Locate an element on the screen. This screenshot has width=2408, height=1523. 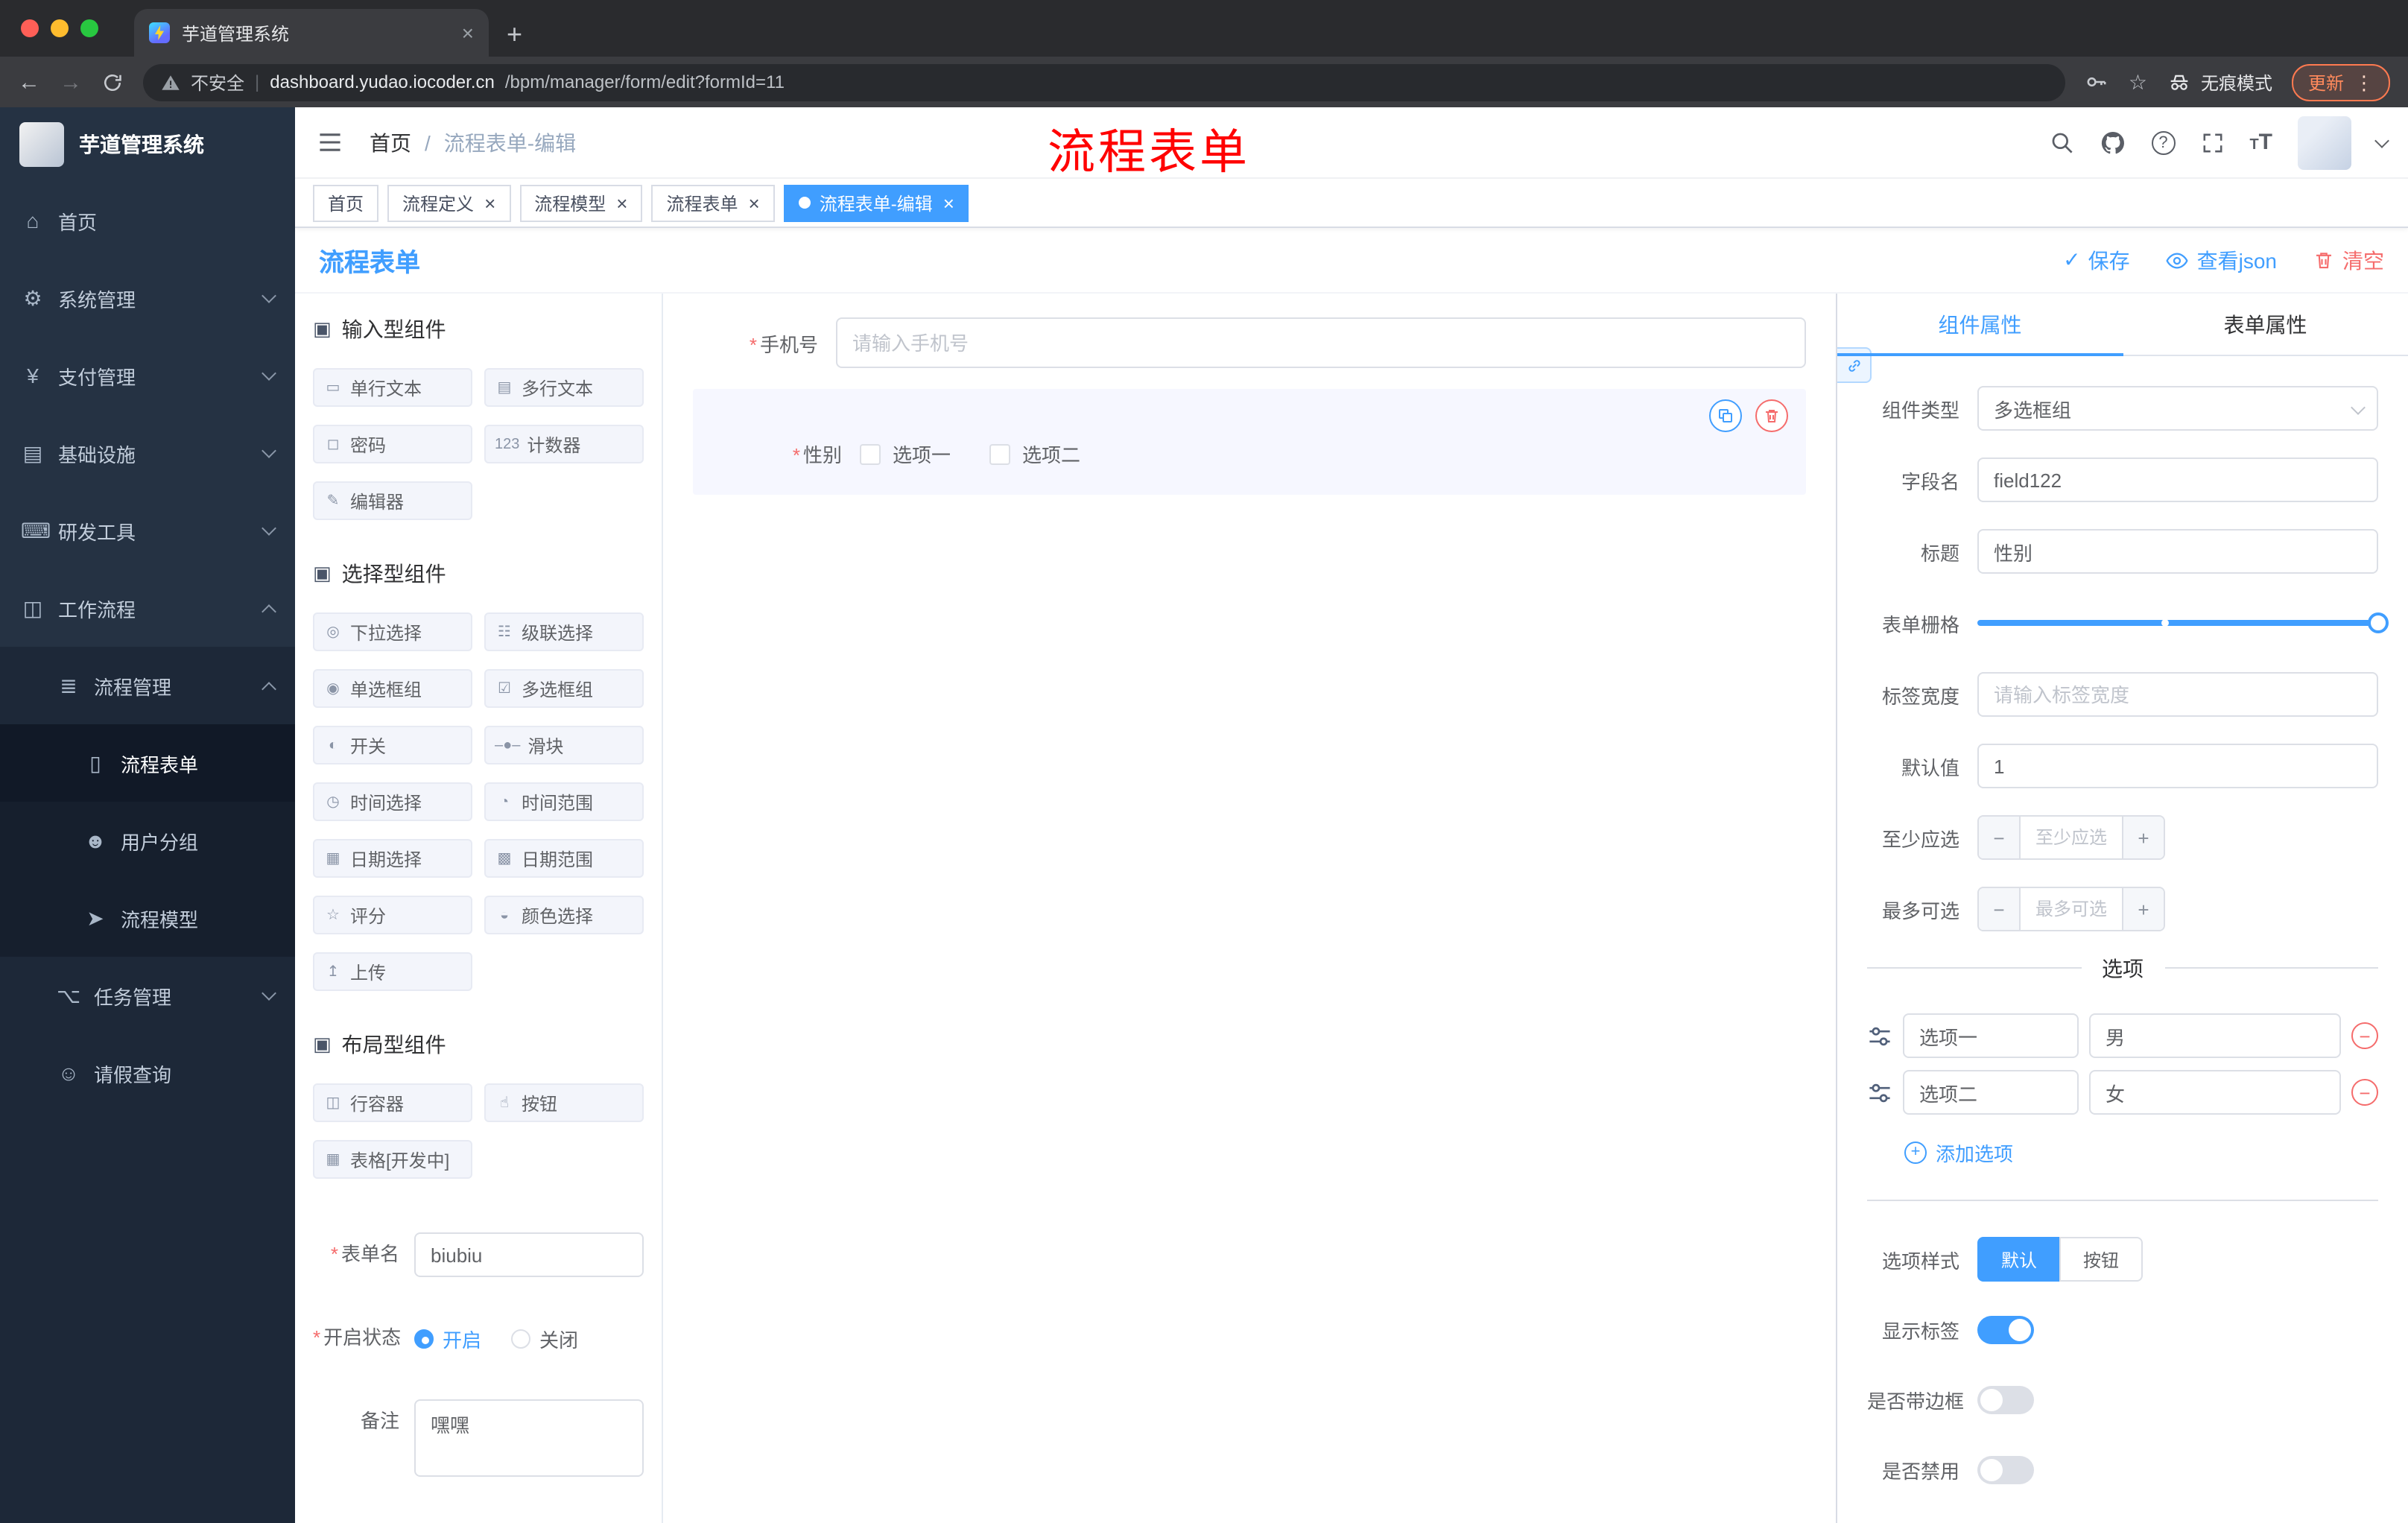
tab-component-props: 组件属性 is located at coordinates (1980, 325).